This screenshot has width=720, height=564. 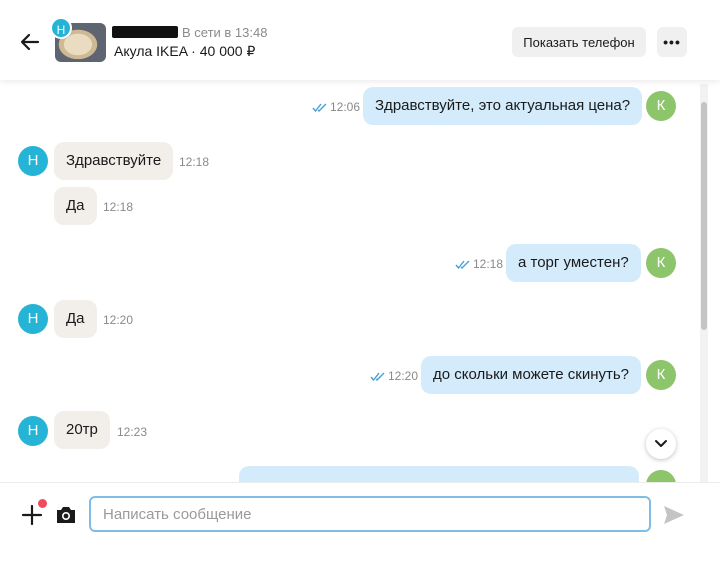 What do you see at coordinates (573, 263) in the screenshot?
I see `message-bubble-outgoing: а торг уместен?` at bounding box center [573, 263].